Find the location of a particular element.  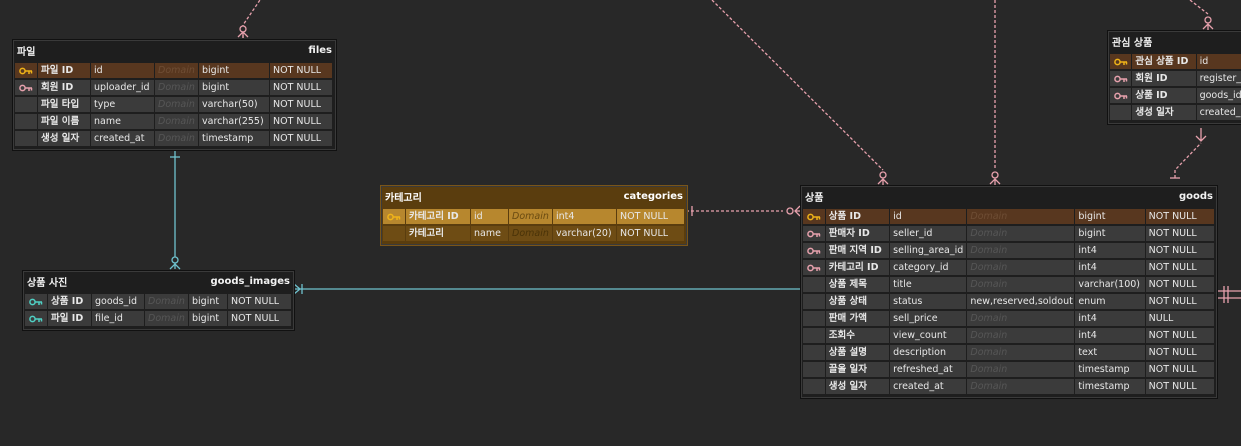

column-logical-name: 끌올 일자 is located at coordinates (857, 369).